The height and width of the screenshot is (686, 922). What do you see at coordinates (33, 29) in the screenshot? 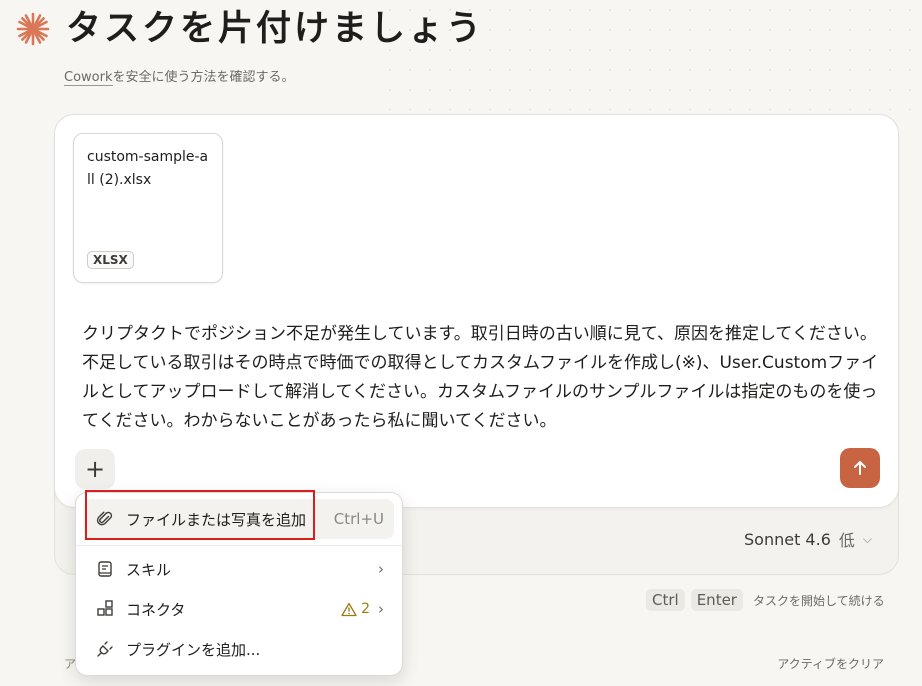
I see `asterisk-burst-icon` at bounding box center [33, 29].